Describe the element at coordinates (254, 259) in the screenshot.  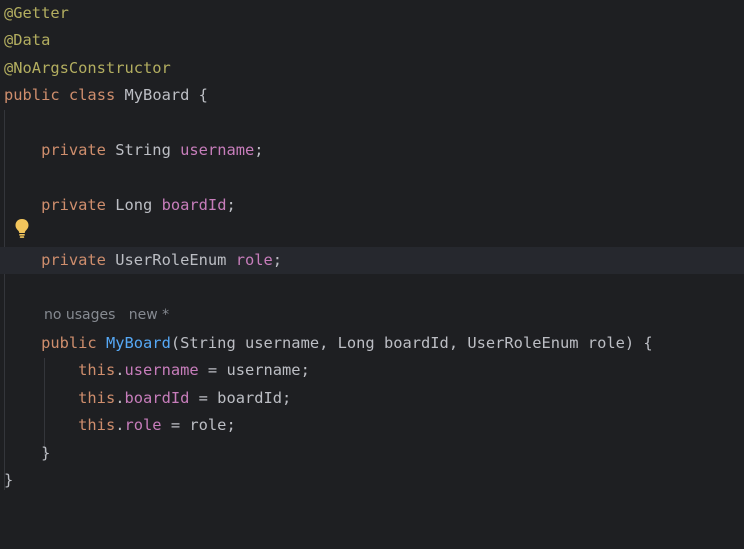
I see `field-role: role` at that location.